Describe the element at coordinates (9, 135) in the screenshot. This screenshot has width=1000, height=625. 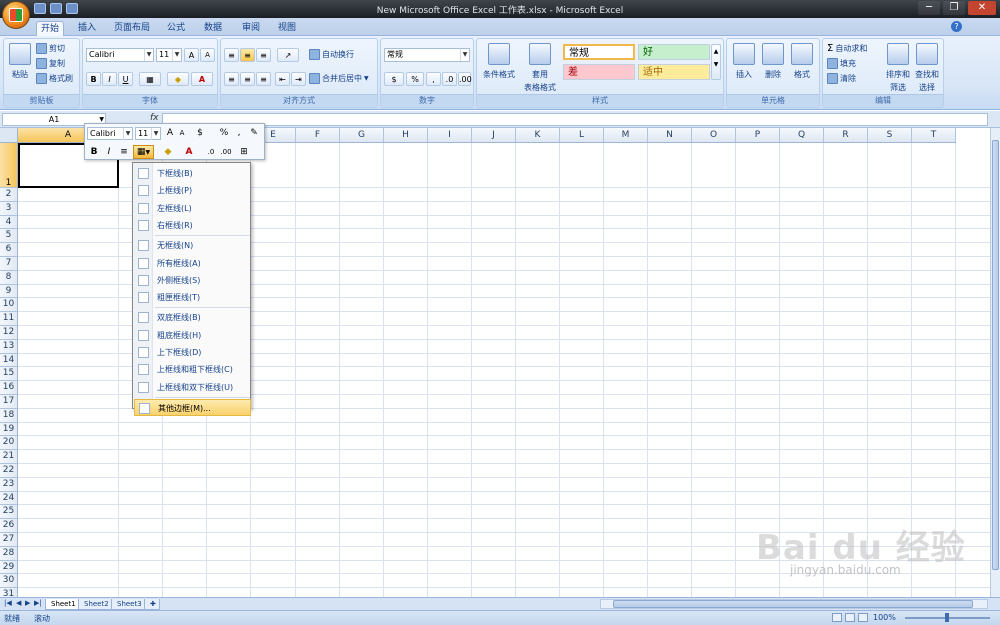
I see `select-all-corner` at that location.